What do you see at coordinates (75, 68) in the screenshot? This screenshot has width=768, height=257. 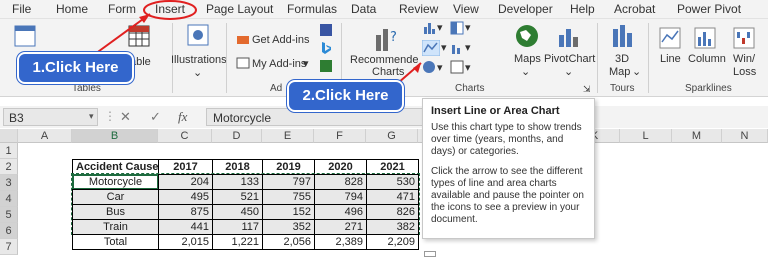 I see `callout-step-1: 1.Click Here` at bounding box center [75, 68].